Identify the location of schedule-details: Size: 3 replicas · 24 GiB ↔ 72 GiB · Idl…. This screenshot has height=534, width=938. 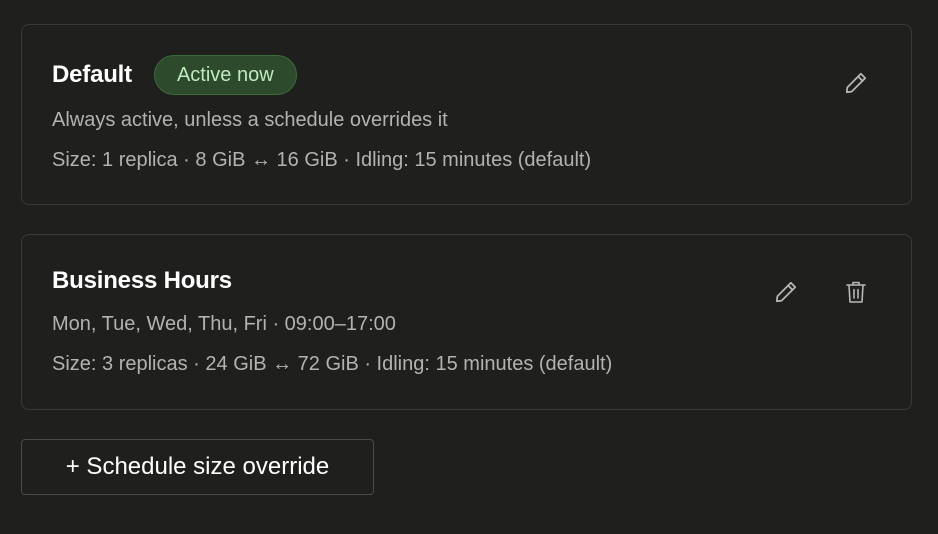
(332, 364).